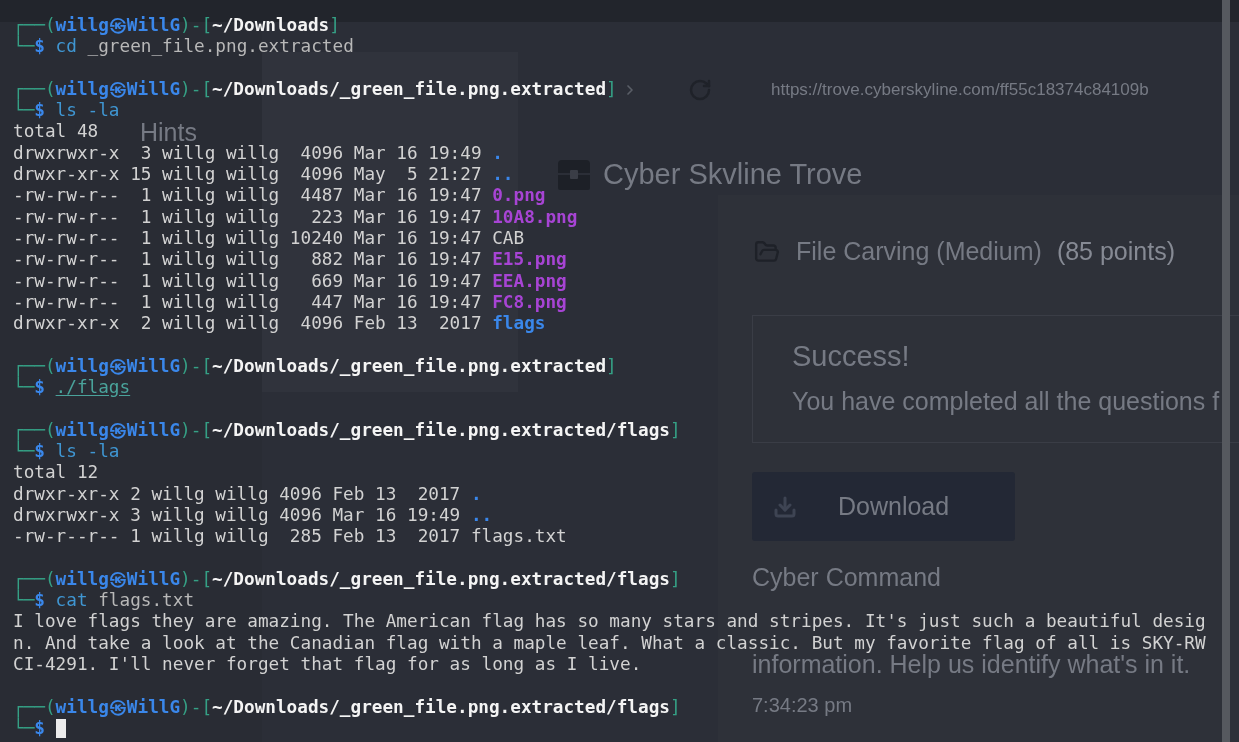 This screenshot has height=742, width=1239. What do you see at coordinates (733, 175) in the screenshot?
I see `site-title: Cyber Skvline Trove` at bounding box center [733, 175].